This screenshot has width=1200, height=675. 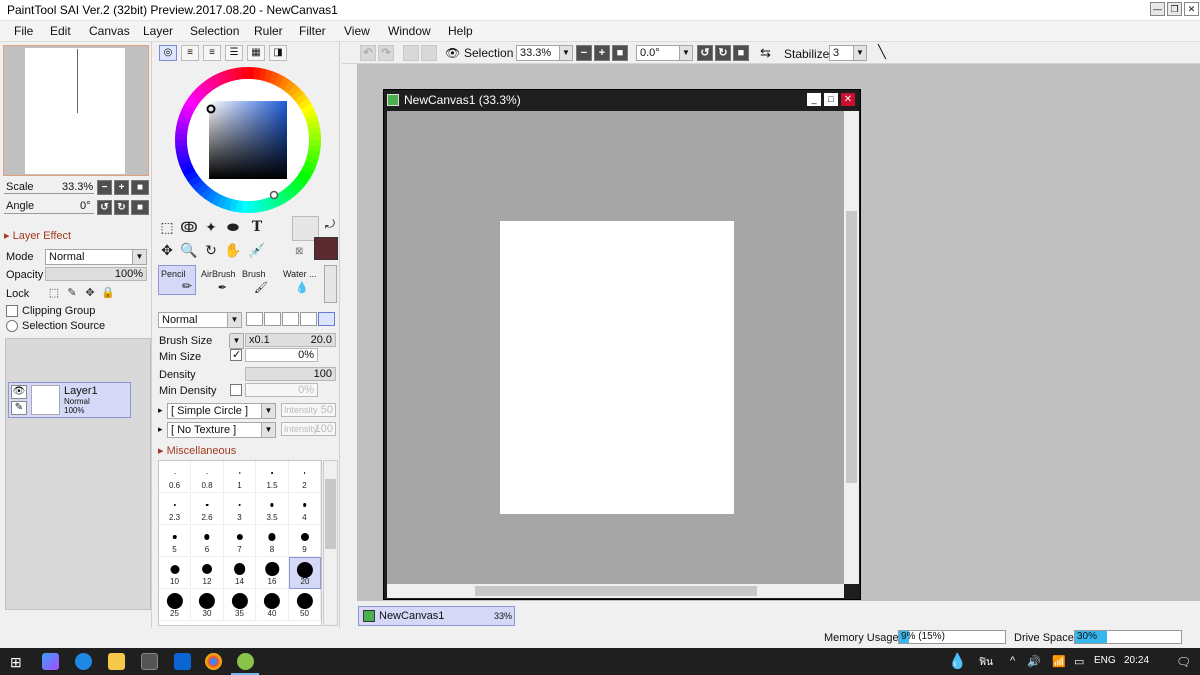 I want to click on size-presets-scrollbar, so click(x=330, y=543).